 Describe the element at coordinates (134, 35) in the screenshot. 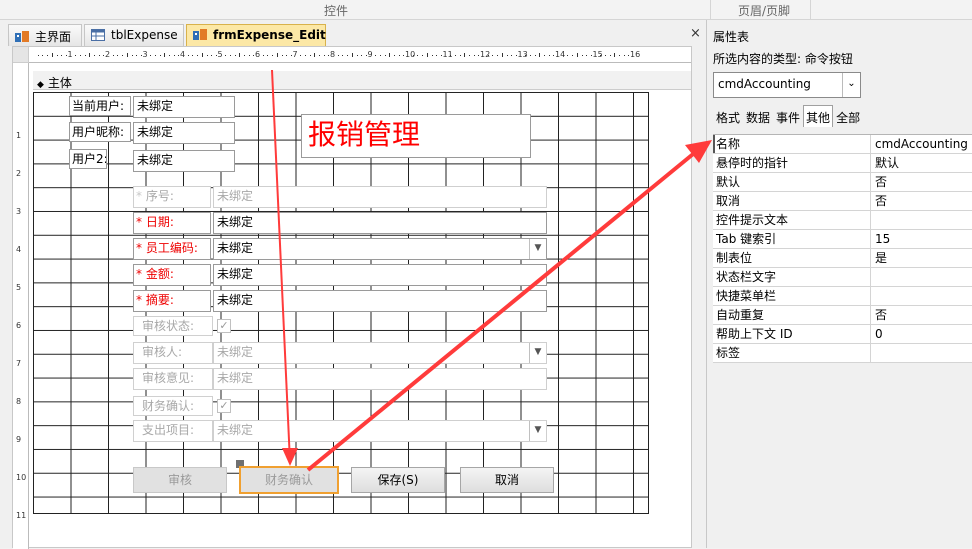

I see `tab-tblexpense: tblExpense` at that location.